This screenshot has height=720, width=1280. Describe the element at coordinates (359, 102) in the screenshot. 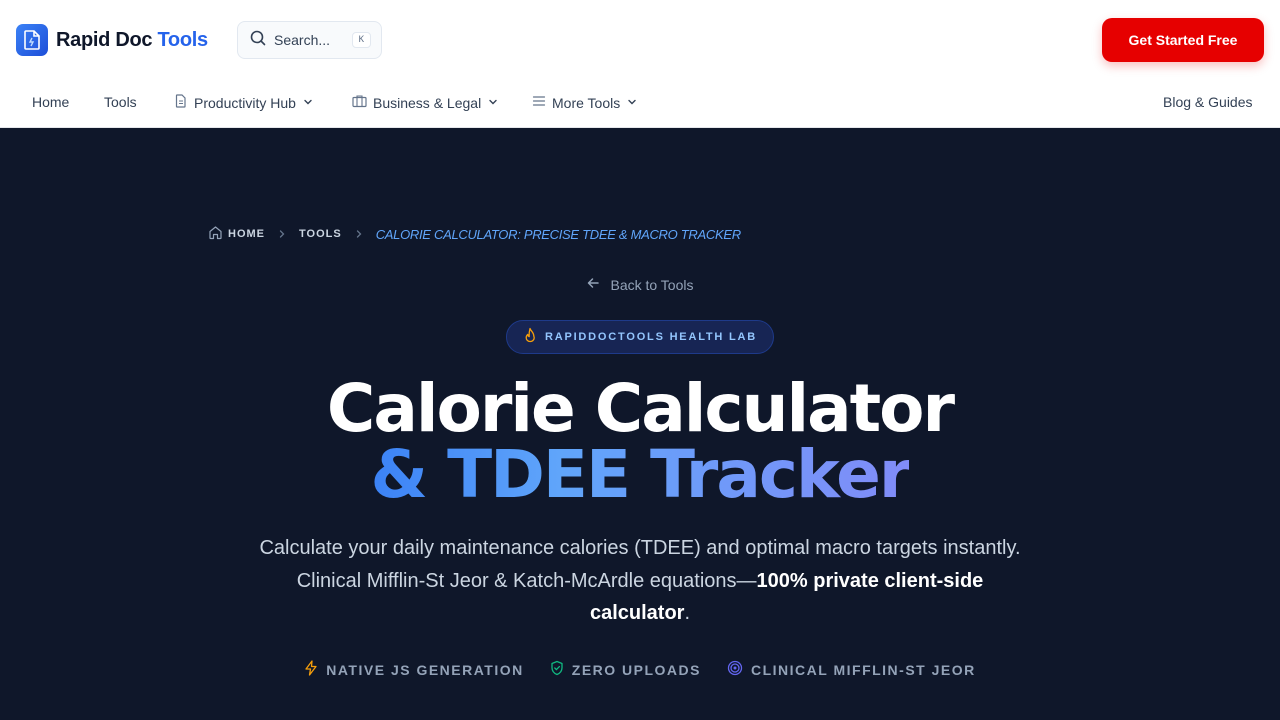

I see `briefcase-icon` at that location.